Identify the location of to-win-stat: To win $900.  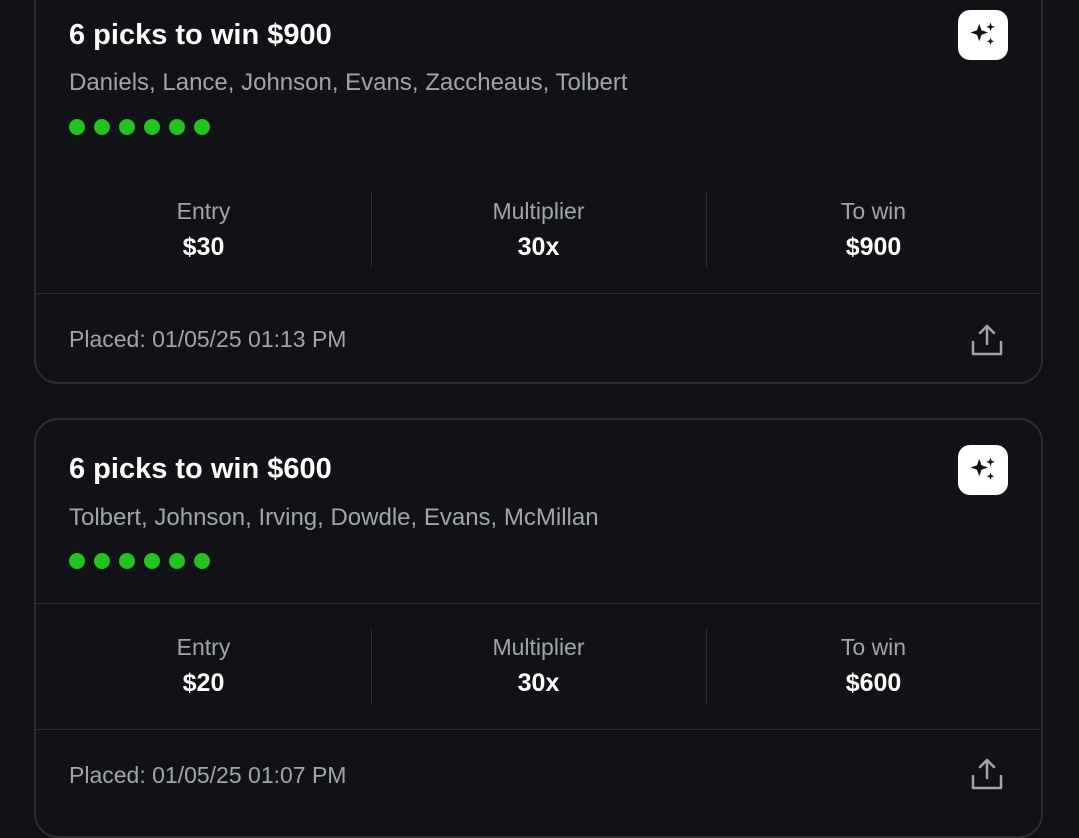
(873, 230).